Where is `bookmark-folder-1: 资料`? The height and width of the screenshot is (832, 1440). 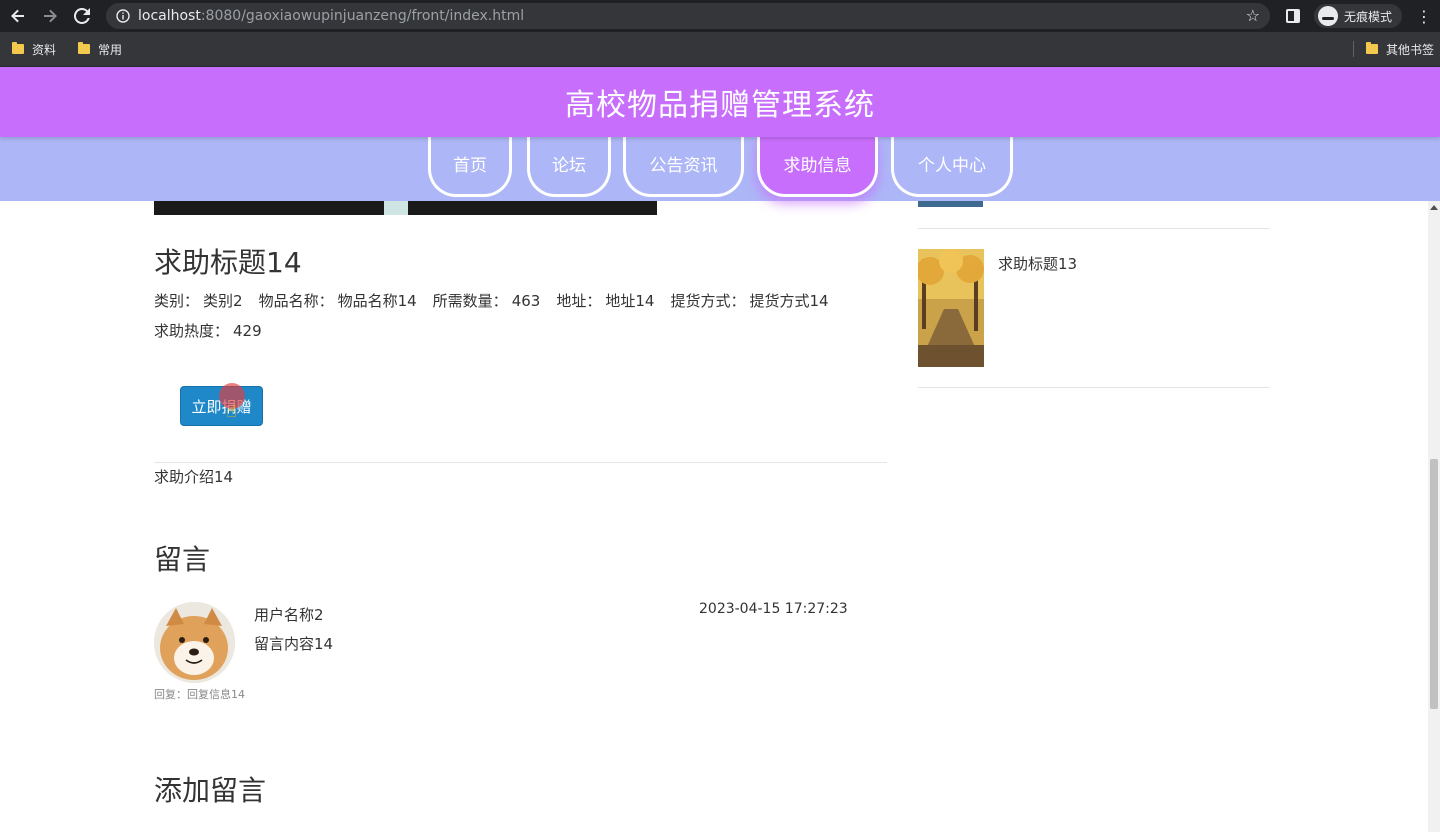 bookmark-folder-1: 资料 is located at coordinates (34, 49).